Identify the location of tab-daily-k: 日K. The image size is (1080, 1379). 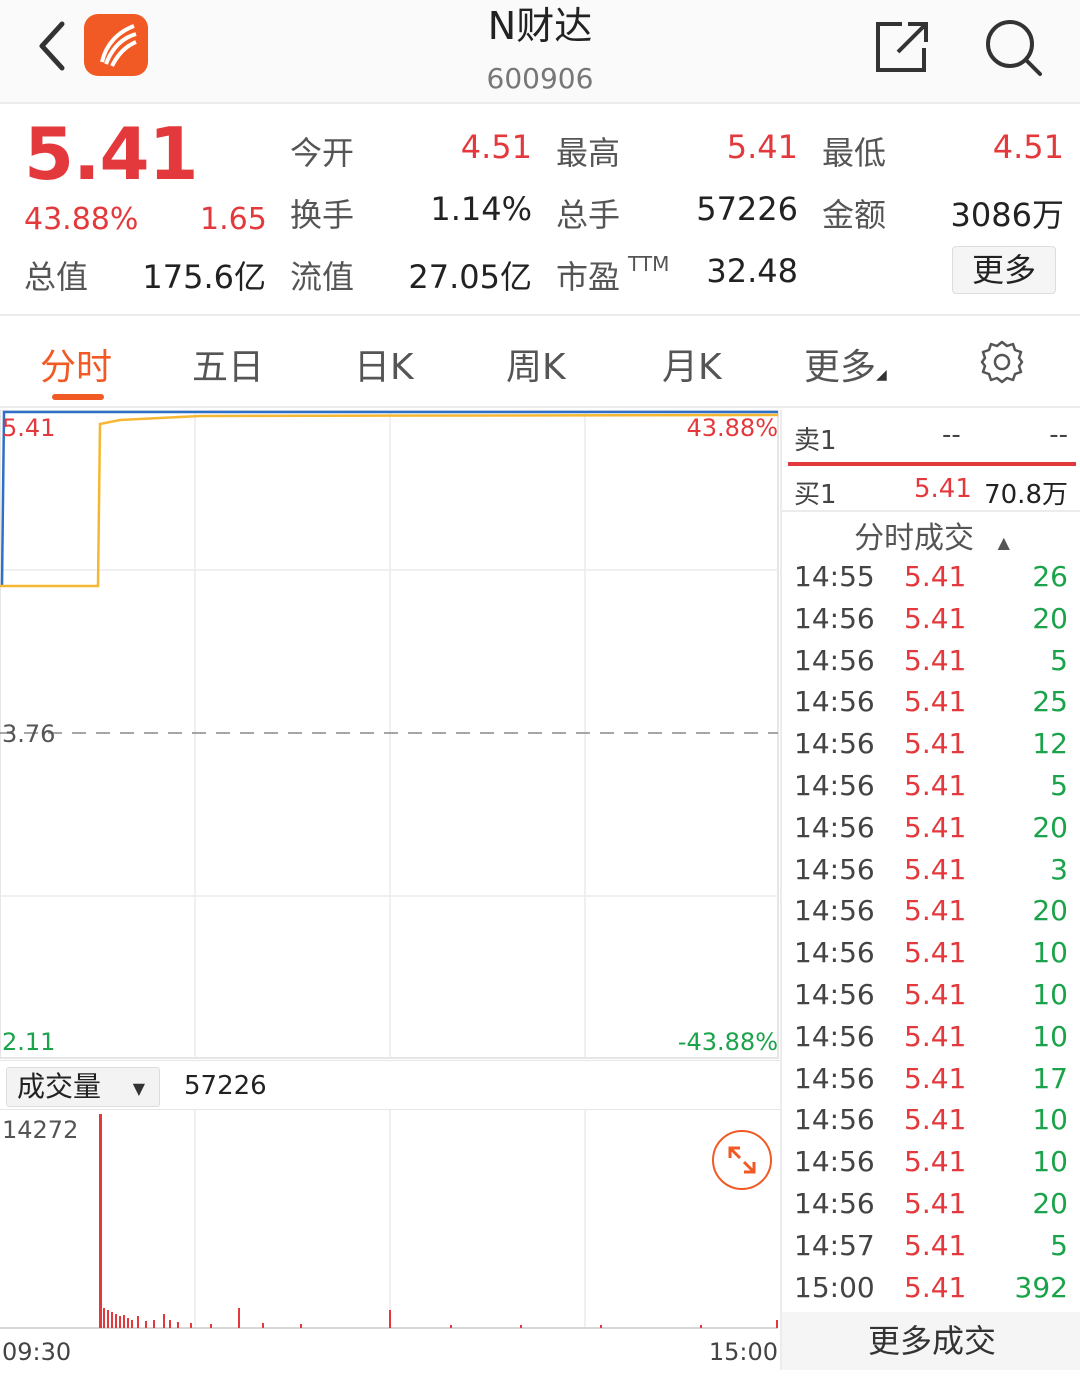
(384, 364).